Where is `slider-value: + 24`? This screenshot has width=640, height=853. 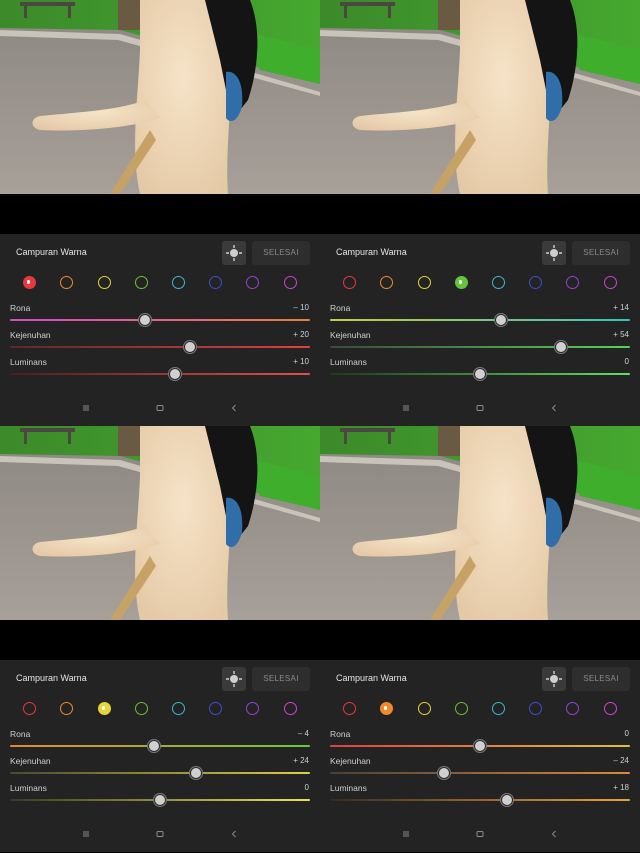 slider-value: + 24 is located at coordinates (301, 760).